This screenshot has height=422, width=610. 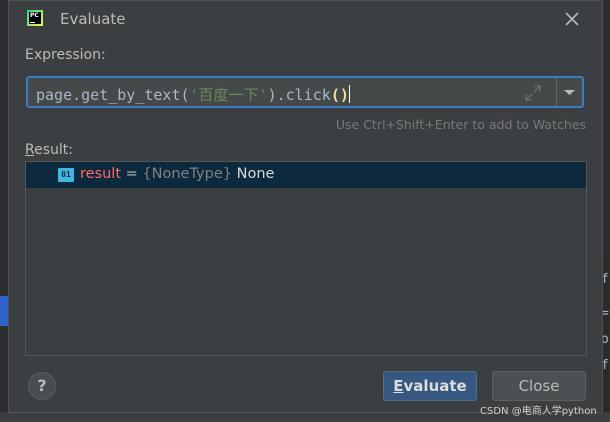 What do you see at coordinates (113, 95) in the screenshot?
I see `code-prefix: page.get_by_text(` at bounding box center [113, 95].